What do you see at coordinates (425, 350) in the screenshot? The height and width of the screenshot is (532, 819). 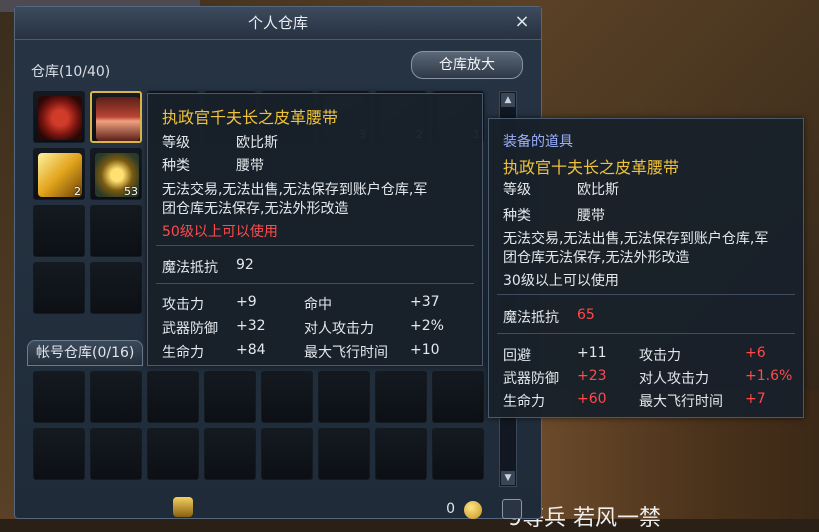 I see `stat-value: +10` at bounding box center [425, 350].